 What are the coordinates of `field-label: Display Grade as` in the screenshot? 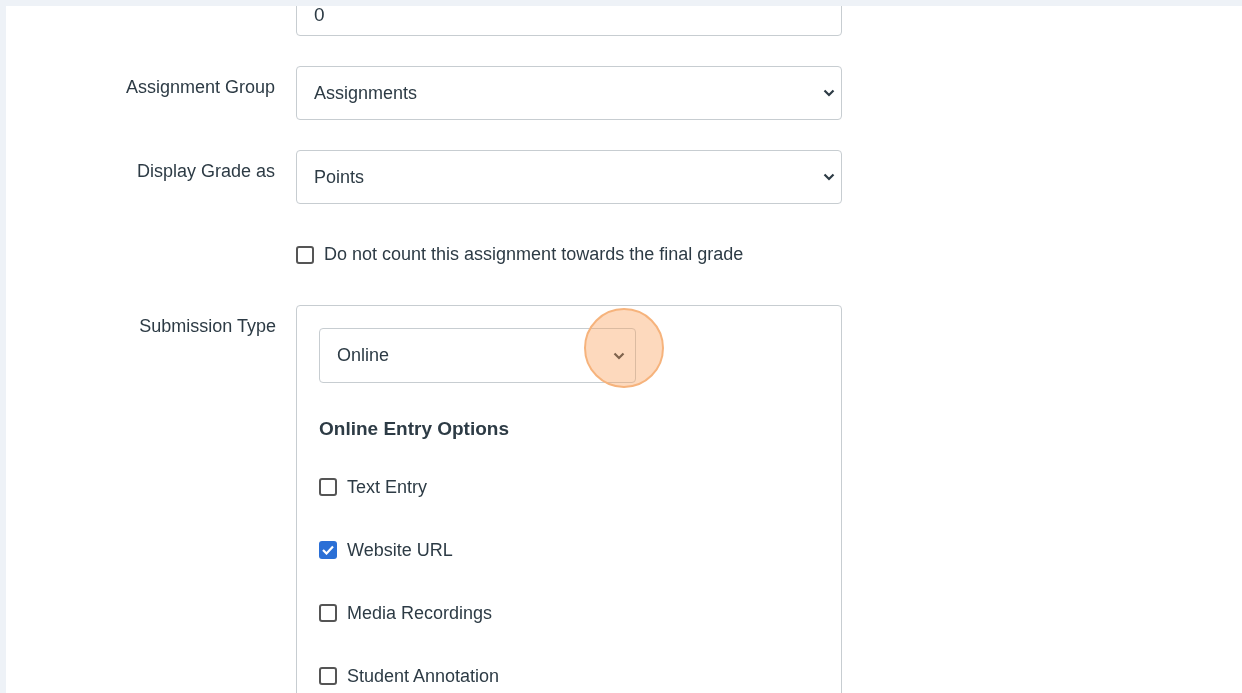 It's located at (205, 171).